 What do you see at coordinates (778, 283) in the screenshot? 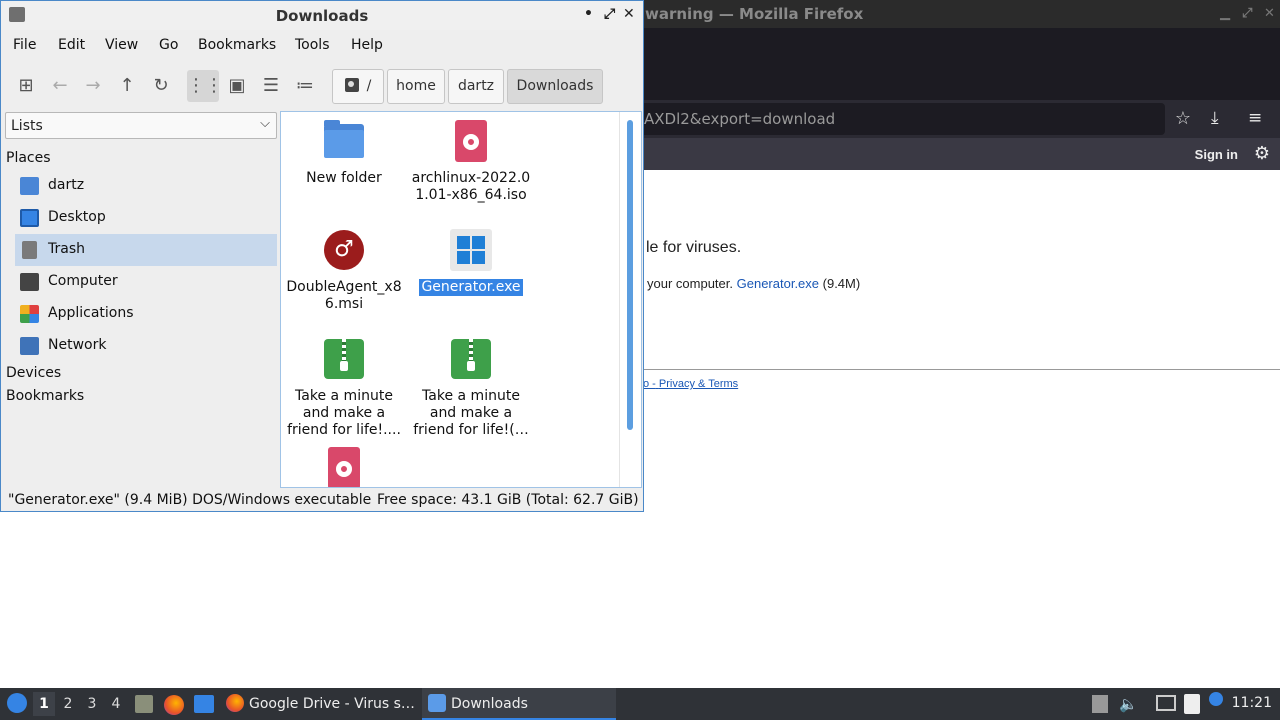
I see `download-anyway-link: Generator.exe` at bounding box center [778, 283].